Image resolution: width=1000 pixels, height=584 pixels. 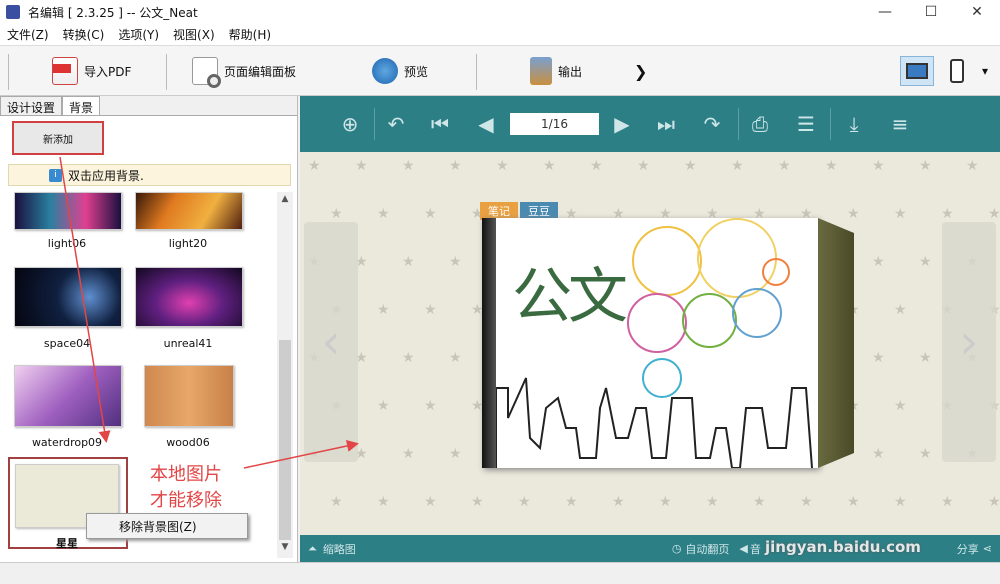 What do you see at coordinates (260, 71) in the screenshot?
I see `page-editor-label: 页面编辑面板` at bounding box center [260, 71].